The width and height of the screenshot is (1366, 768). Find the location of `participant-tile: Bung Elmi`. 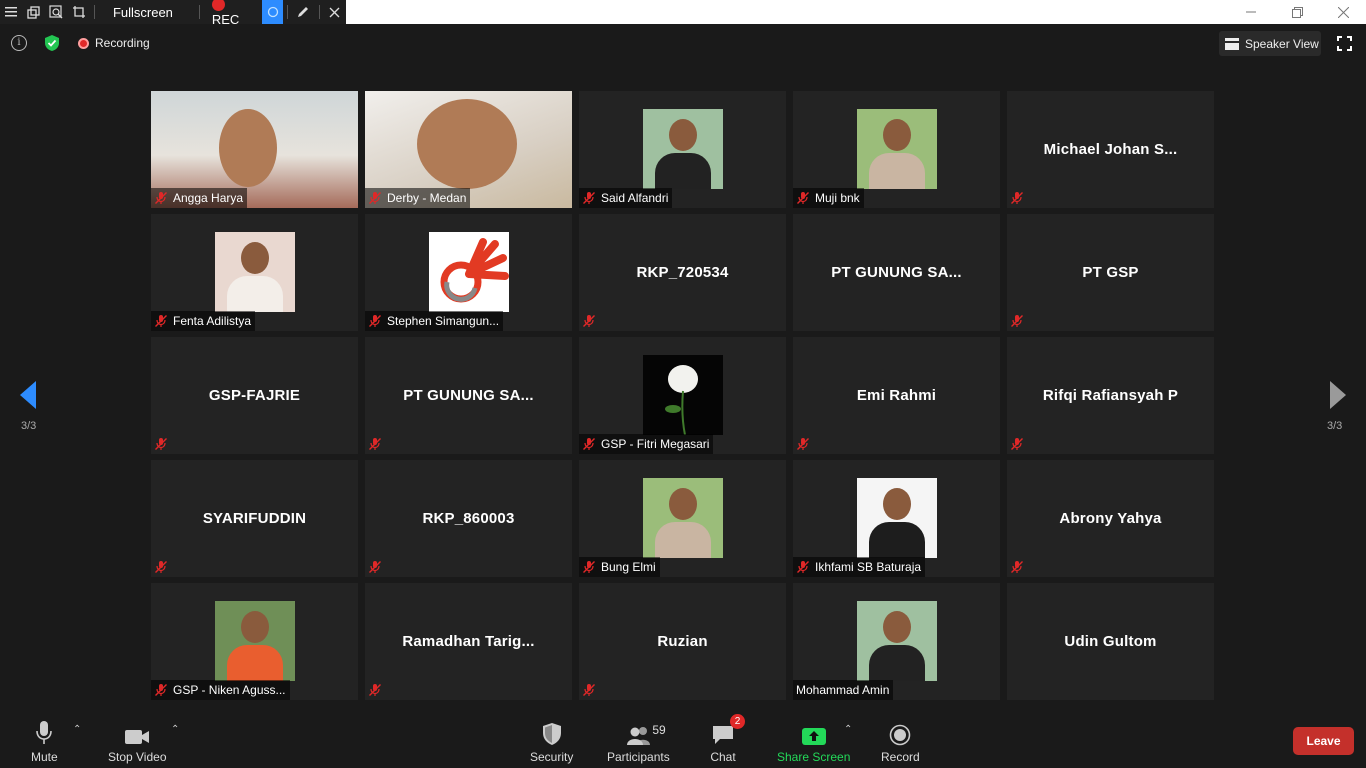

participant-tile: Bung Elmi is located at coordinates (682, 518).